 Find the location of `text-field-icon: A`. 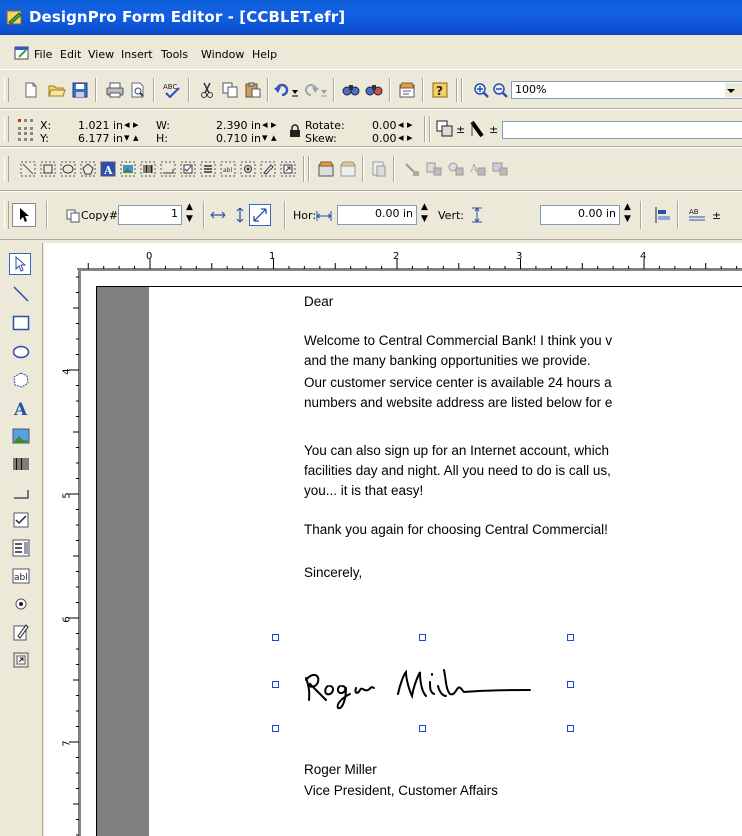

text-field-icon: A is located at coordinates (108, 169).